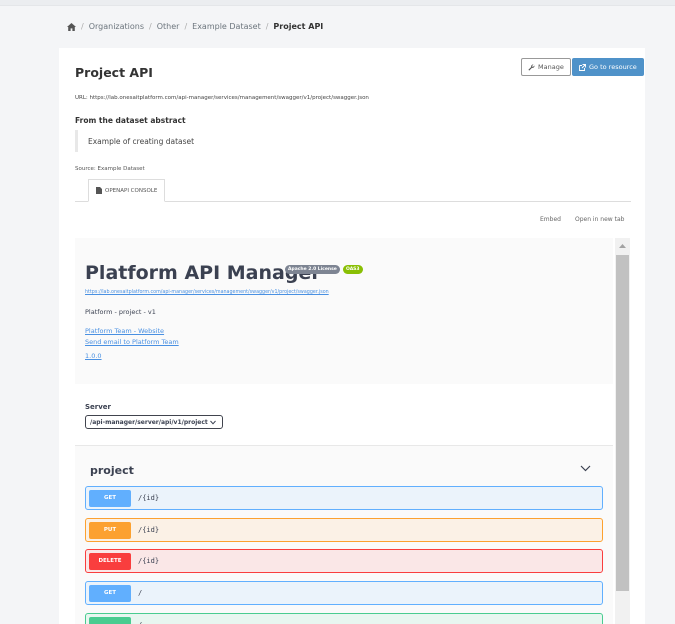 The width and height of the screenshot is (675, 624). Describe the element at coordinates (353, 269) in the screenshot. I see `oas-badge: OAS3` at that location.